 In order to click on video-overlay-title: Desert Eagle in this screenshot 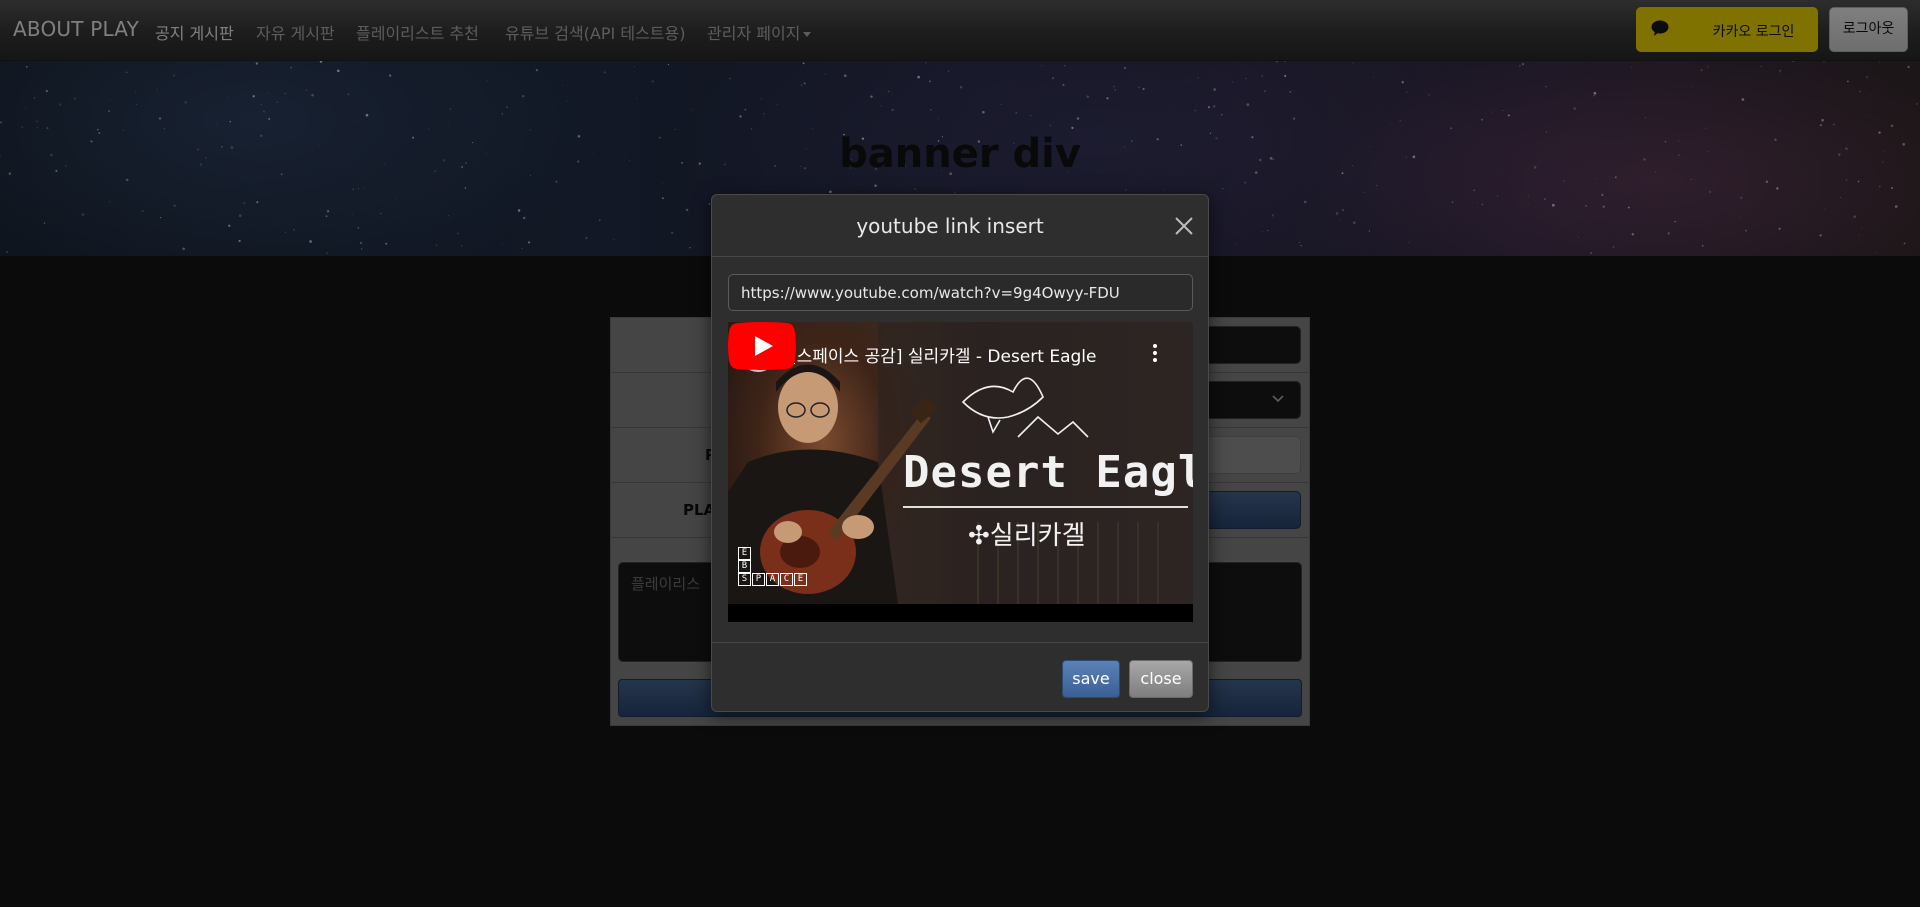, I will do `click(1048, 472)`.